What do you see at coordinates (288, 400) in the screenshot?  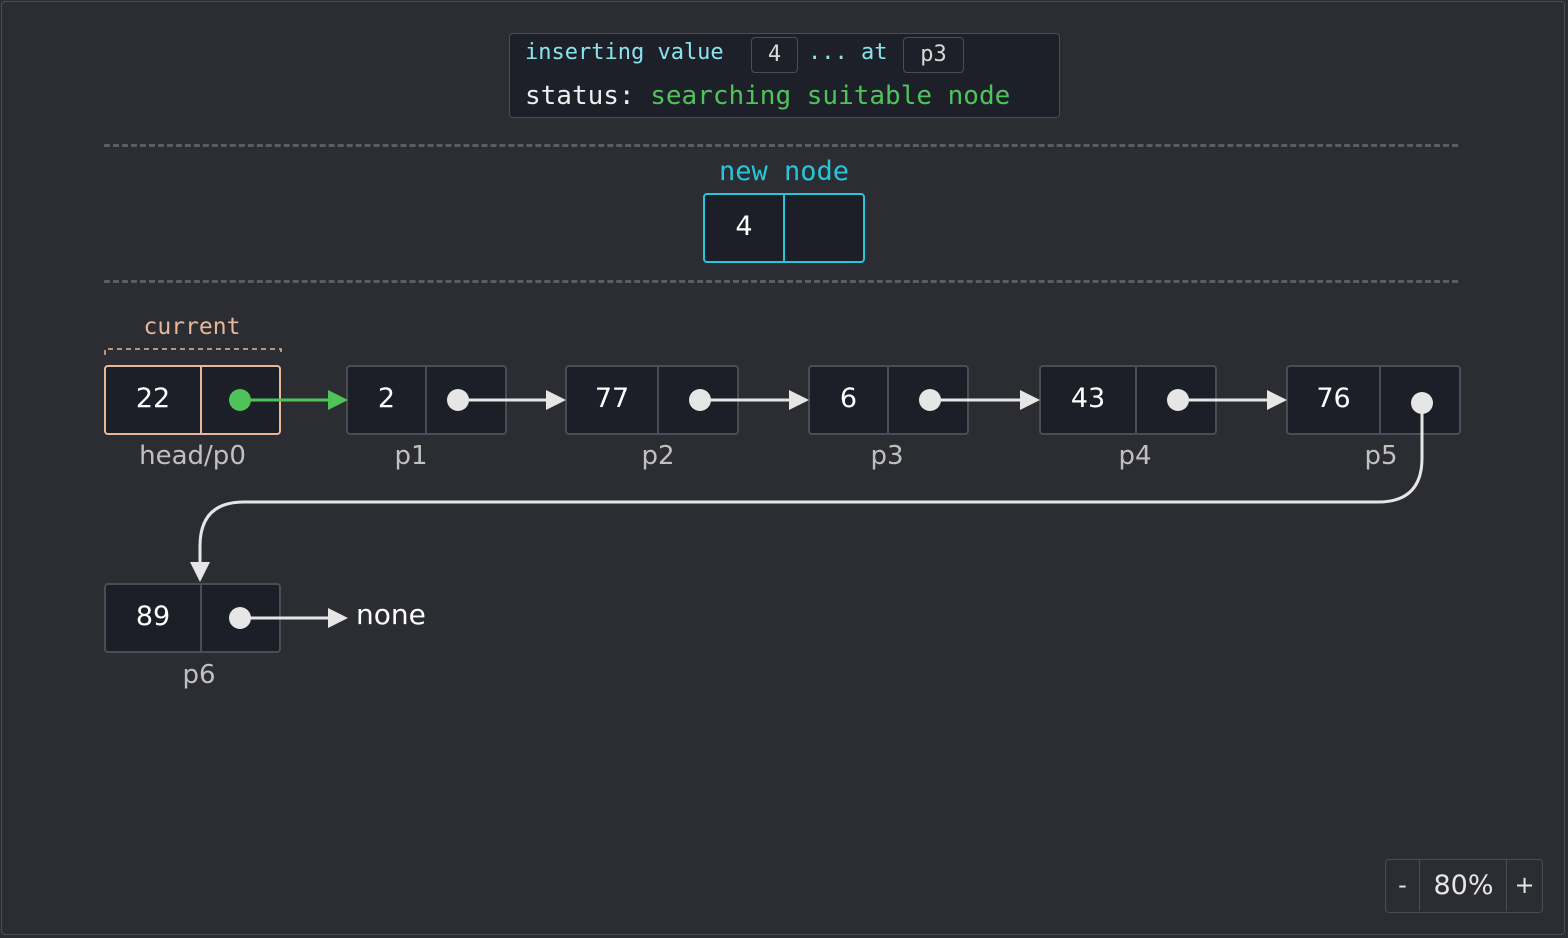 I see `pointer-p0-to-p1` at bounding box center [288, 400].